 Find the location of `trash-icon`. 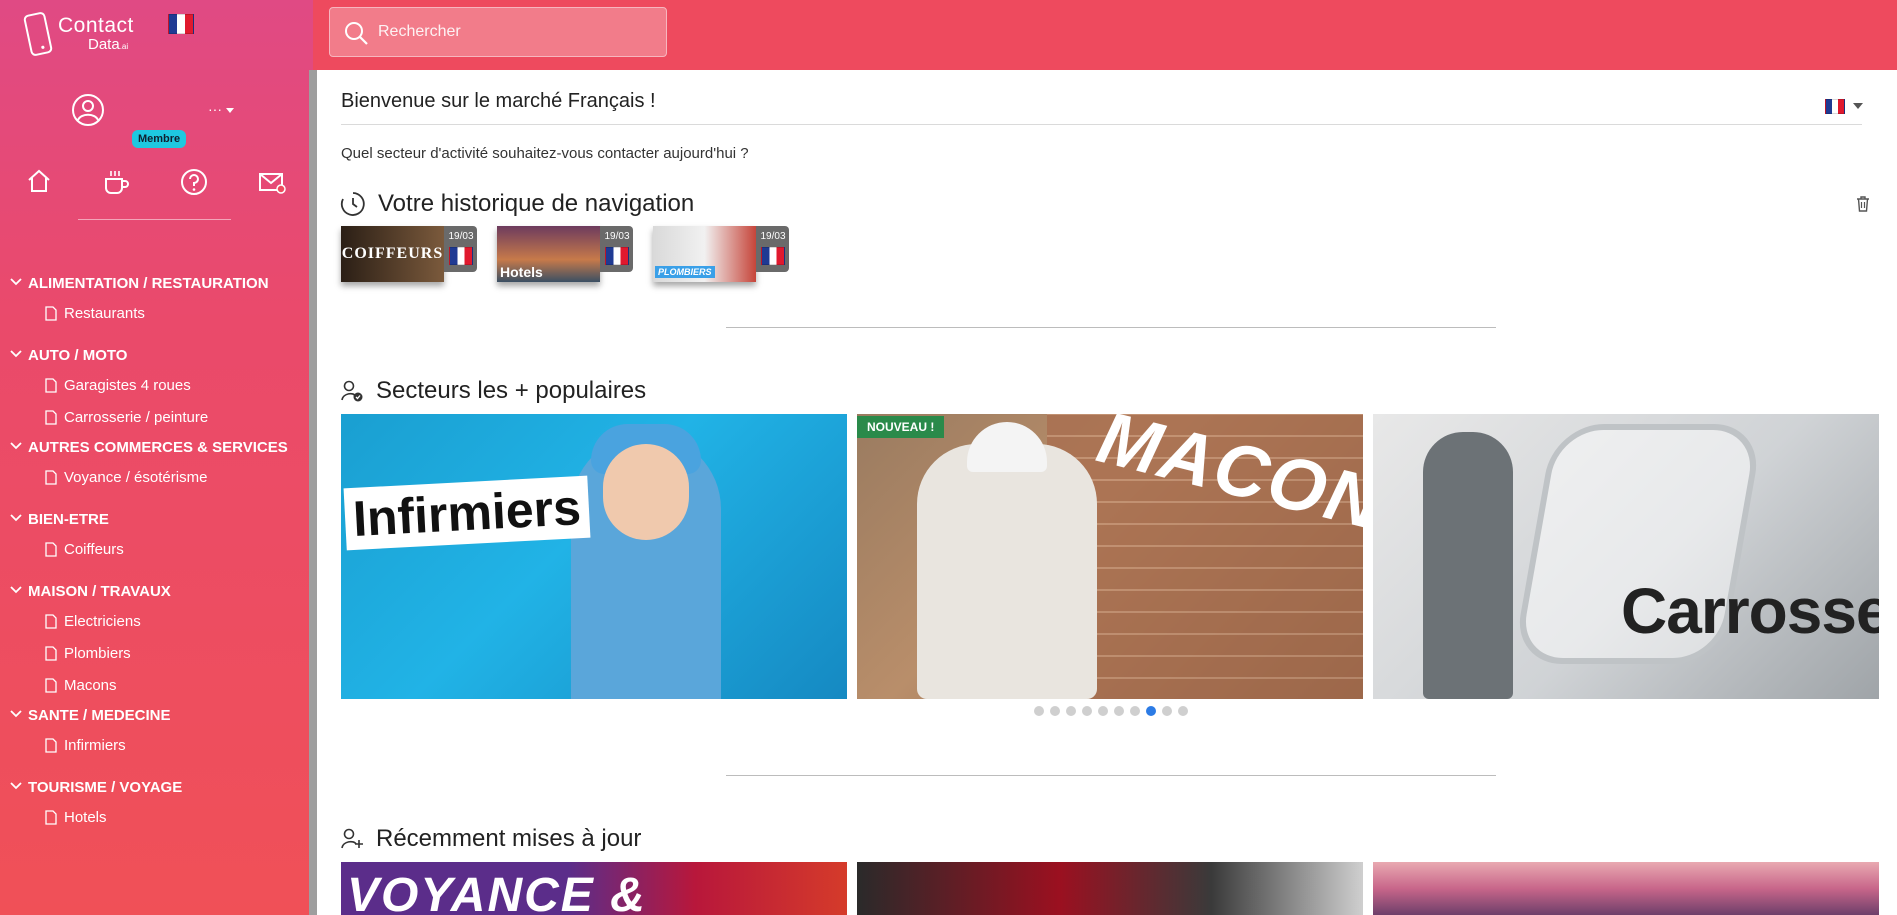

trash-icon is located at coordinates (1863, 204).